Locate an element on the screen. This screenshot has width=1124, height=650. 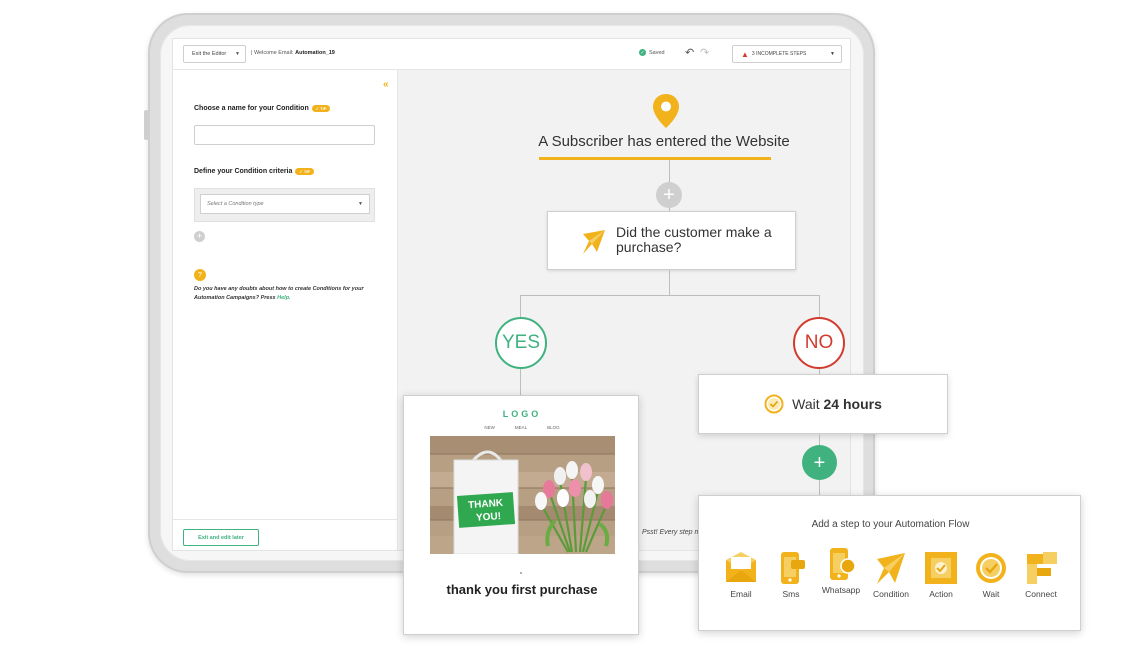
condition-name-label: Choose a name for your Condition ✓ TIP is located at coordinates (262, 108).